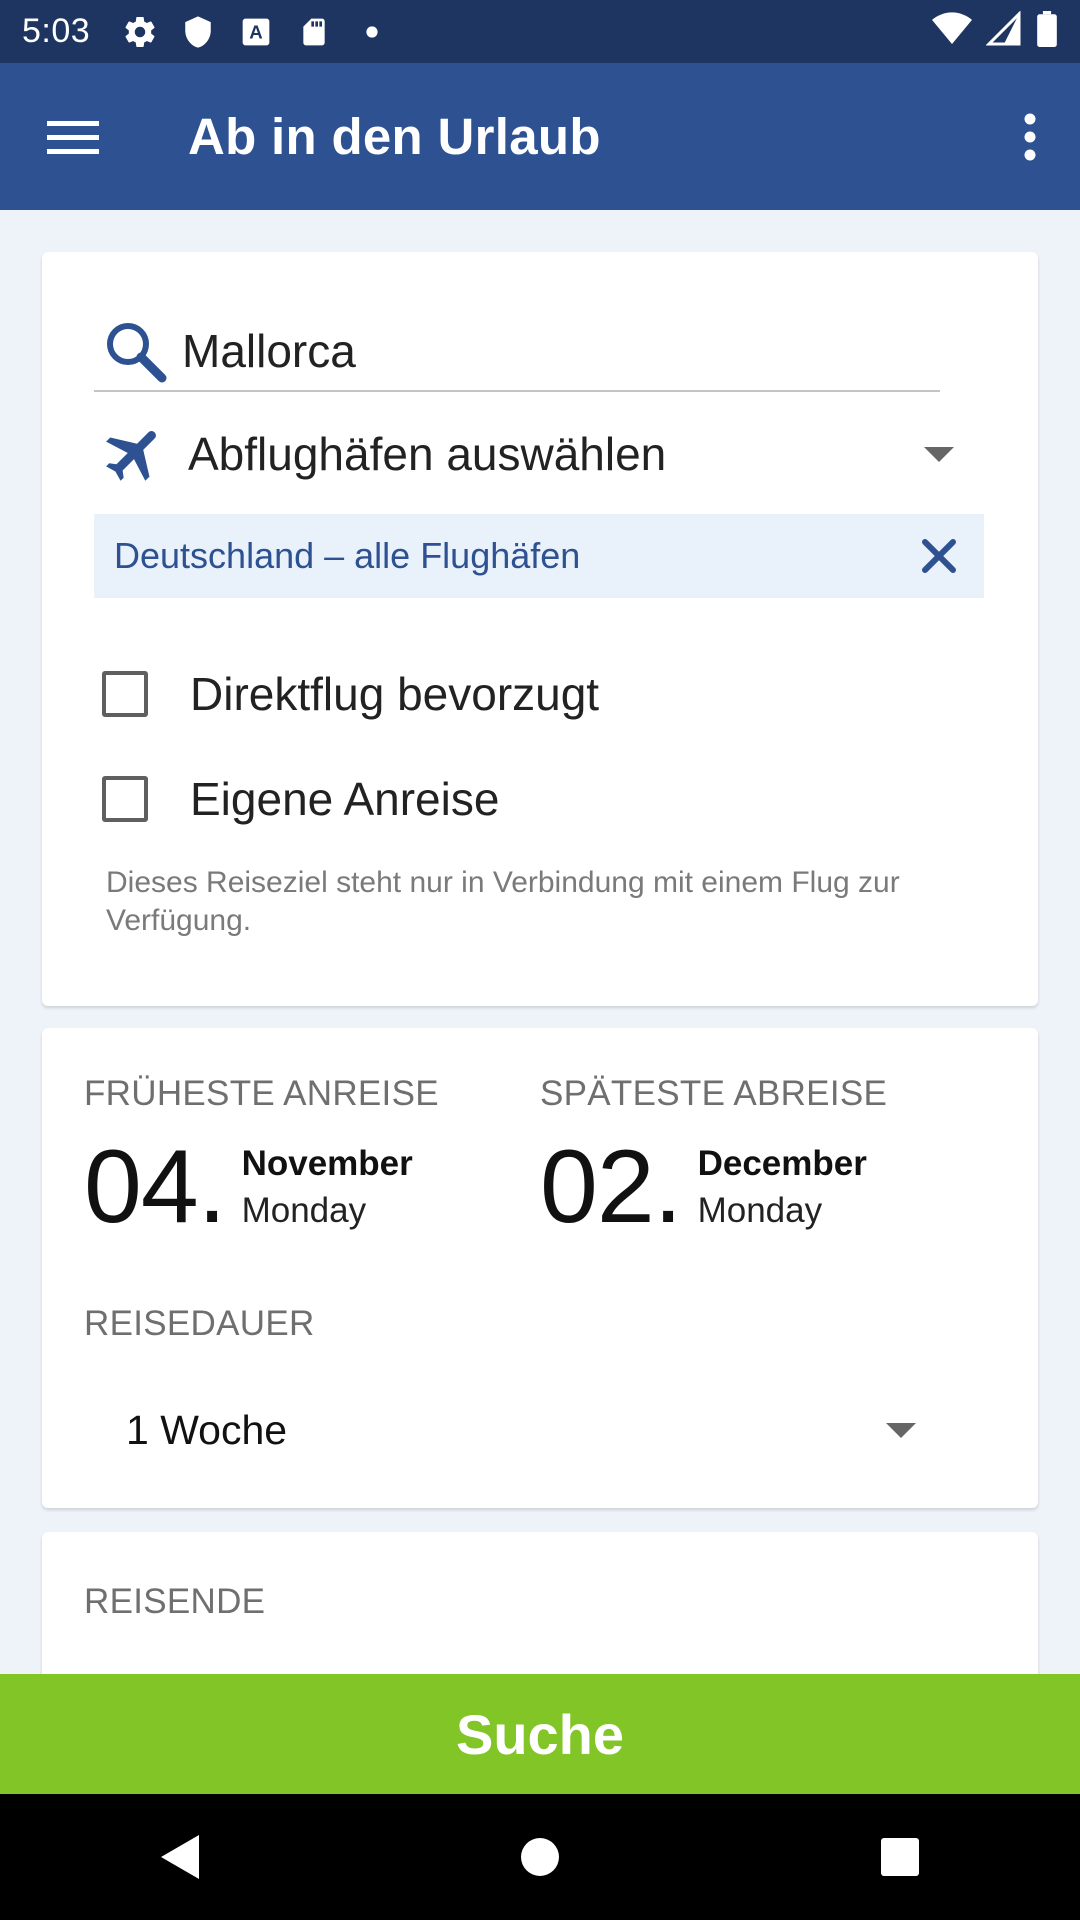  I want to click on direct-flight-option: Direktflug bevorzugt, so click(350, 694).